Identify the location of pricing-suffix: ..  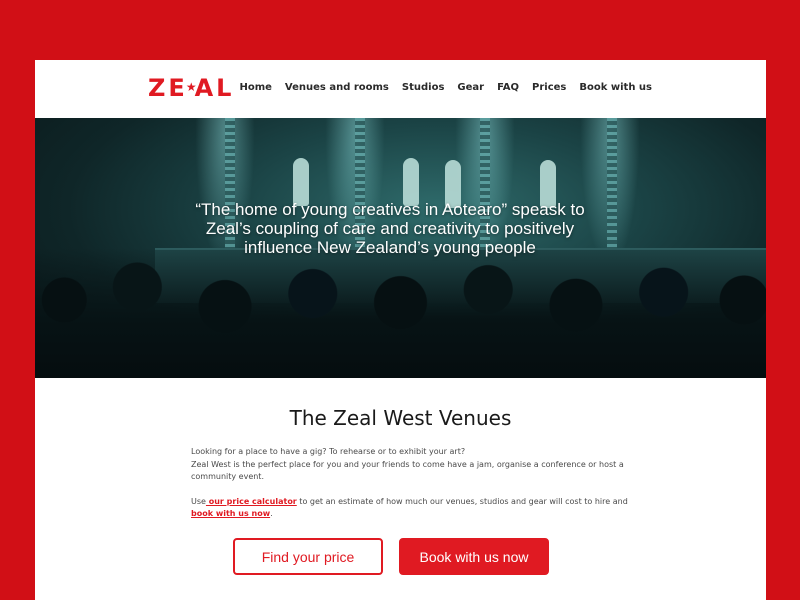
(271, 513).